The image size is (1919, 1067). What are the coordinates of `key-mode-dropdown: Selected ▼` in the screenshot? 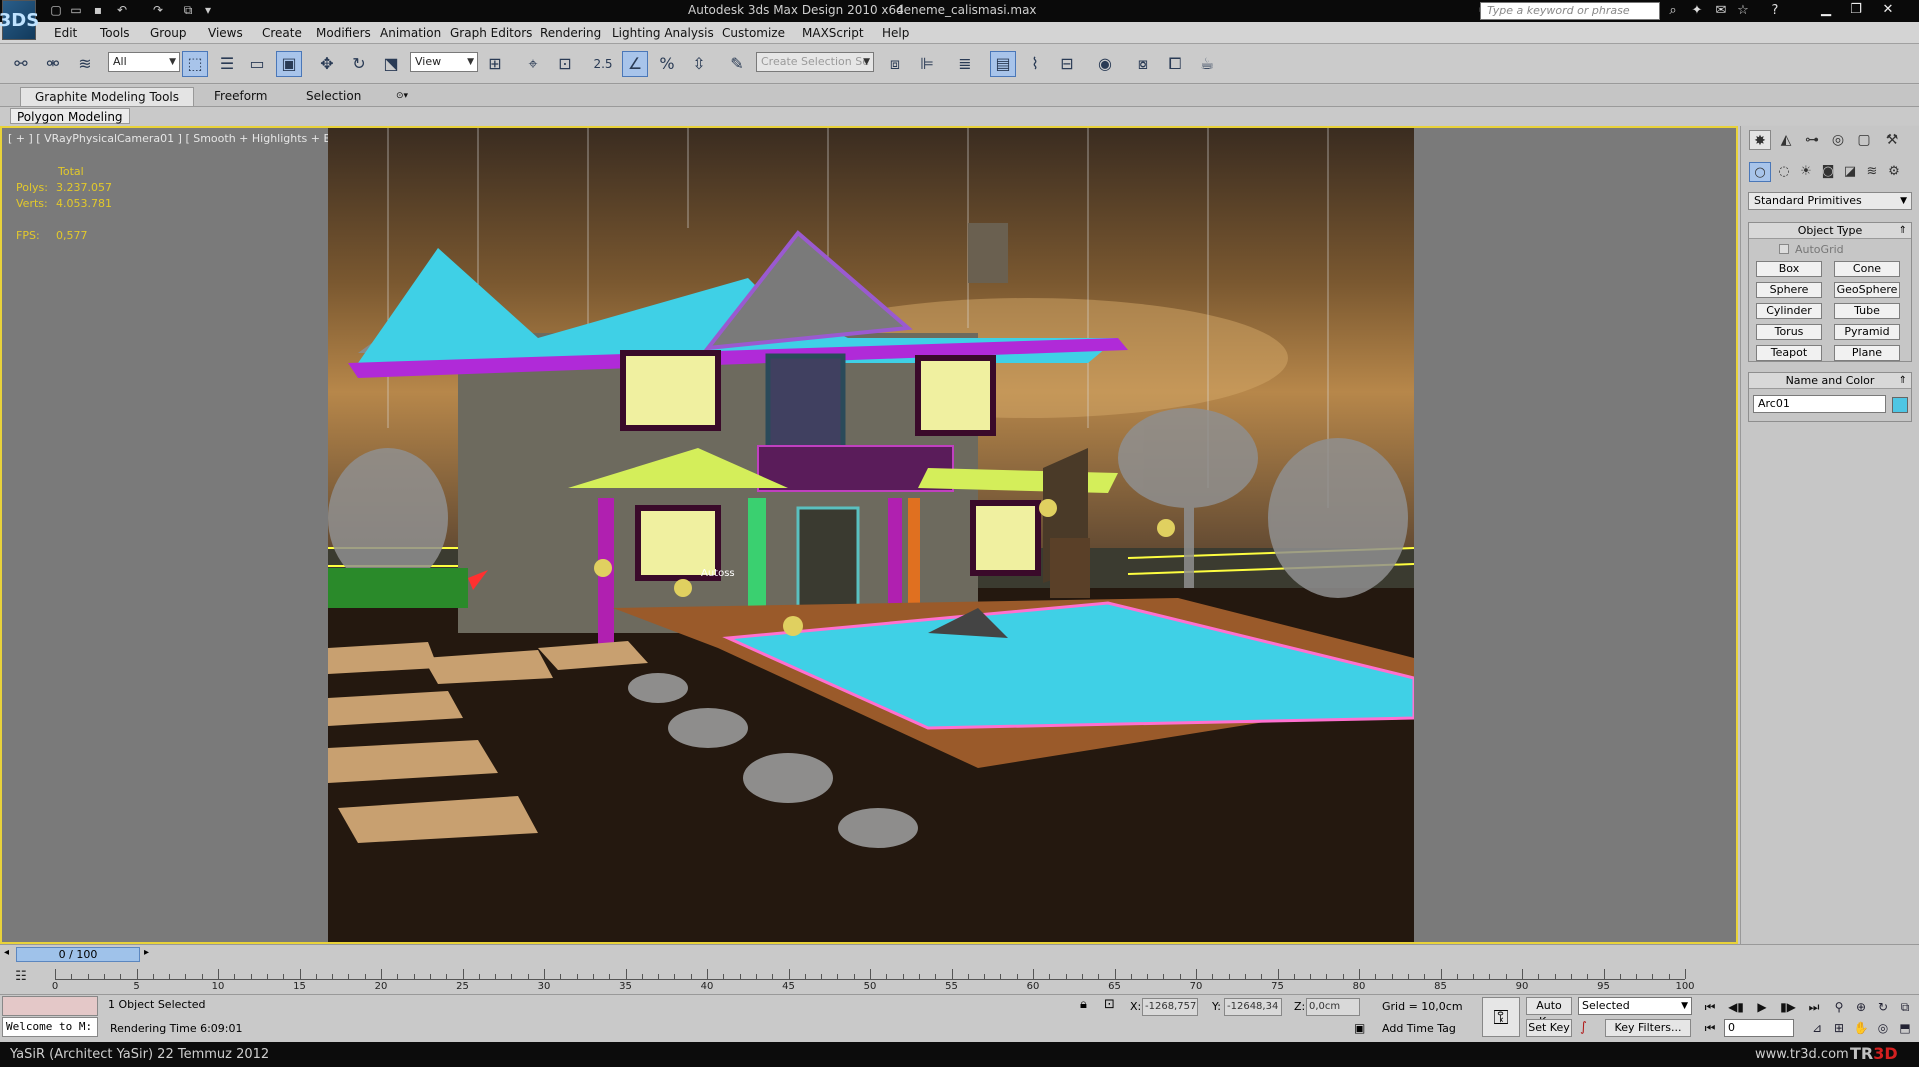 It's located at (1635, 1006).